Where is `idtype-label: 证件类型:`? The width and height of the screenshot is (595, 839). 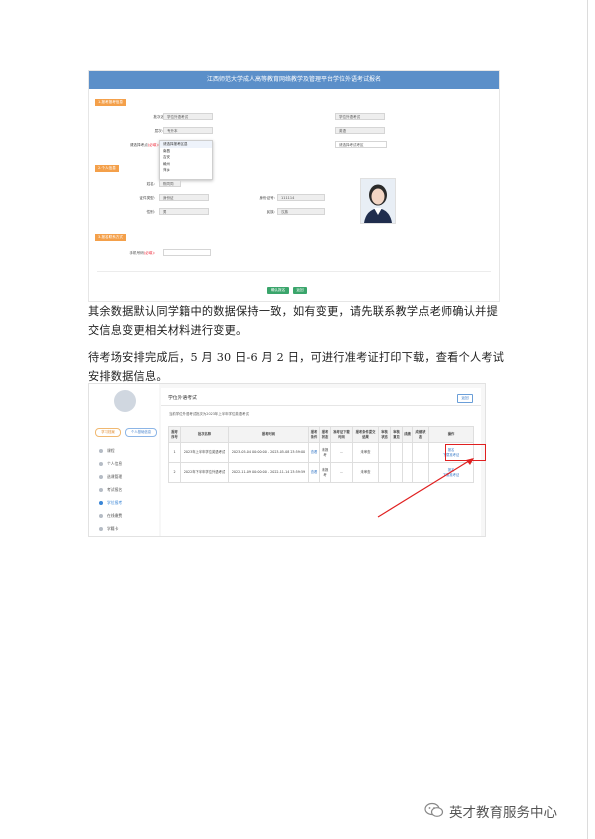 idtype-label: 证件类型: is located at coordinates (147, 198).